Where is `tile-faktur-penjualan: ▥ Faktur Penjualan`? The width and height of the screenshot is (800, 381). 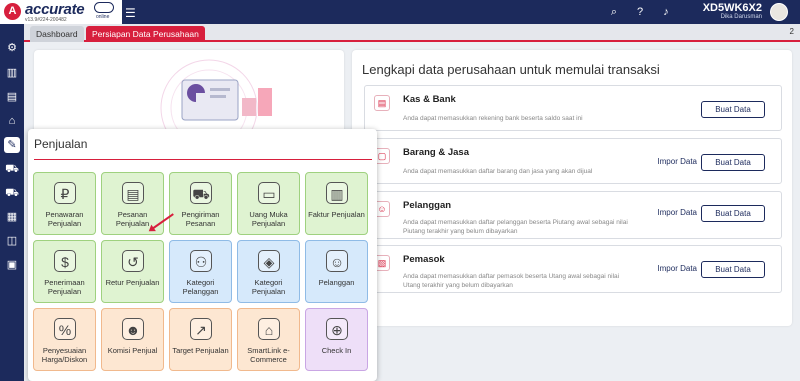
tile-faktur-penjualan: ▥ Faktur Penjualan is located at coordinates (336, 203).